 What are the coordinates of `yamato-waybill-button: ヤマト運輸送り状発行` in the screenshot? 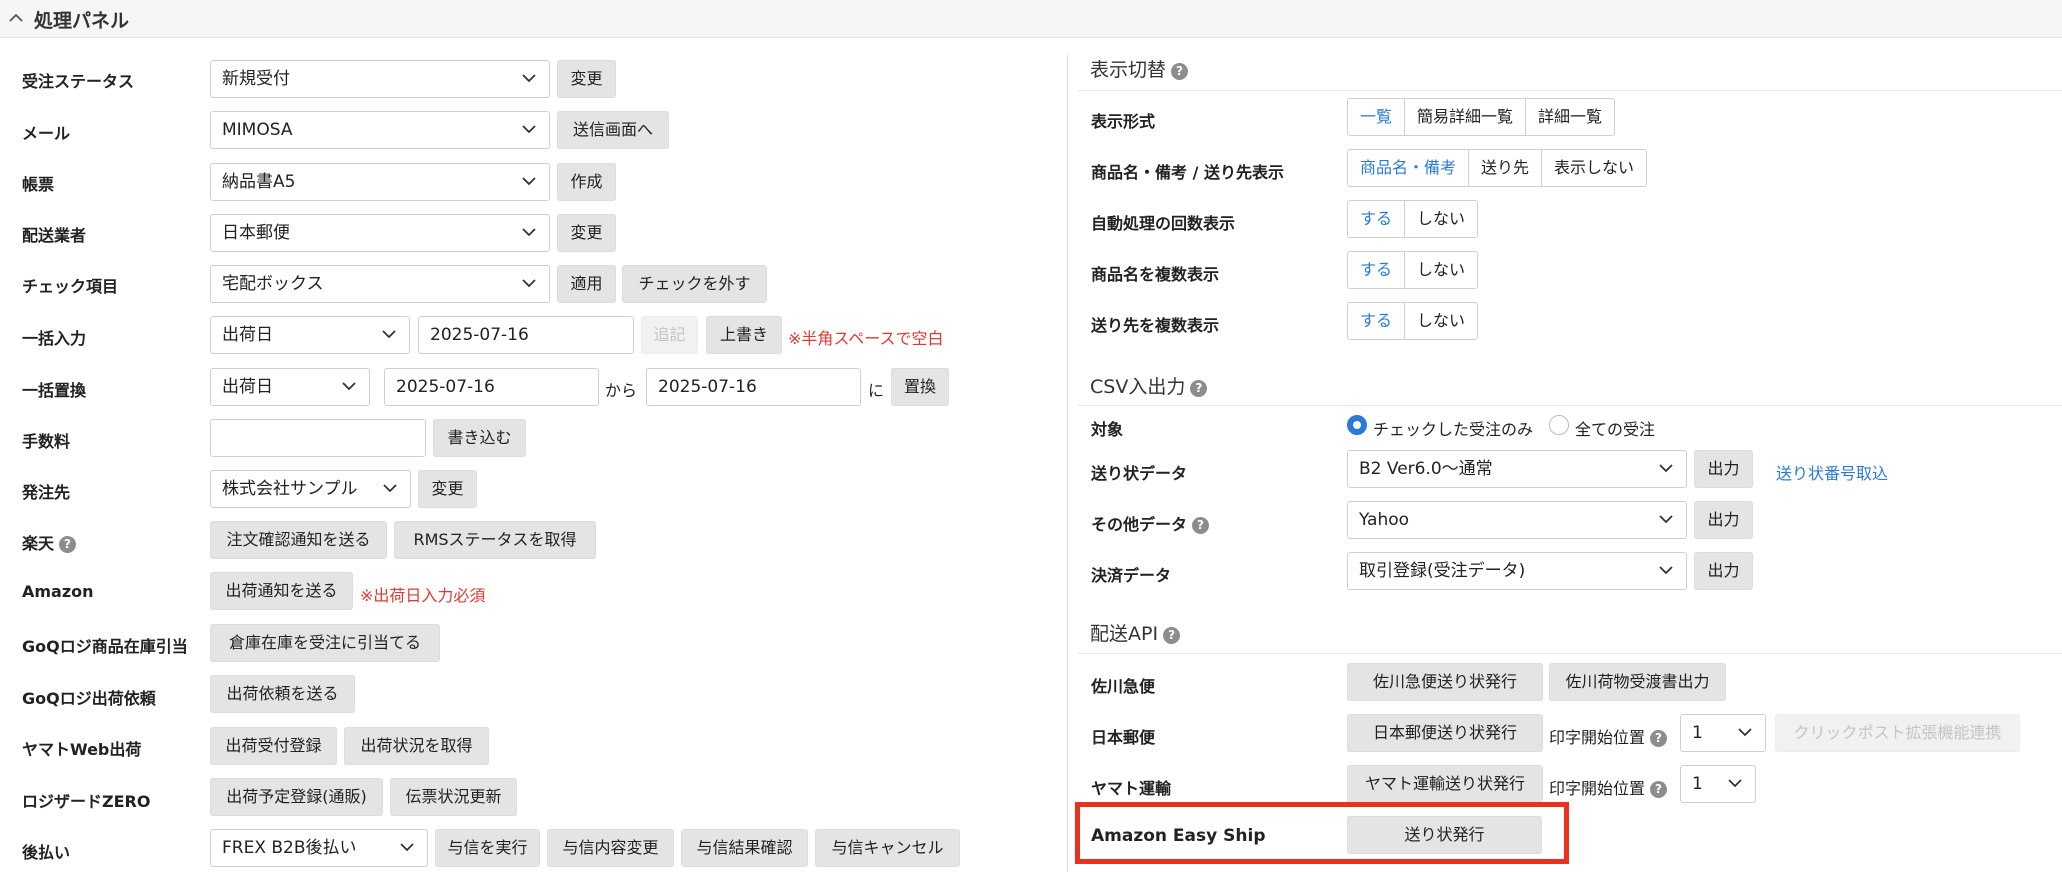 It's located at (1445, 784).